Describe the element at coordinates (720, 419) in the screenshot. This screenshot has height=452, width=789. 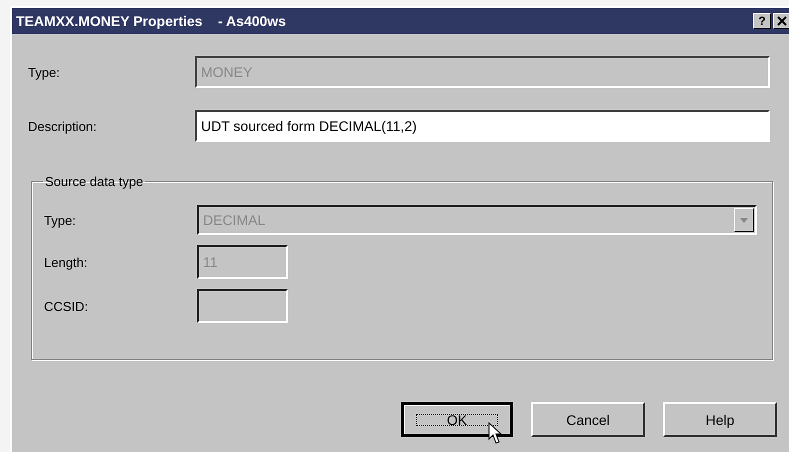
I see `dialog-button: Help` at that location.